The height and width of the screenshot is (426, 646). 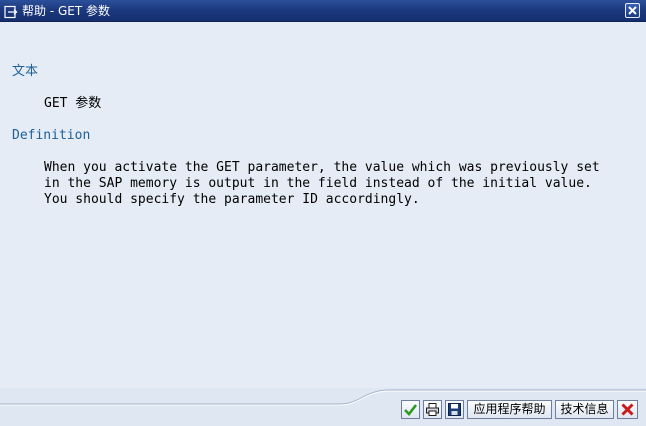 I want to click on technical-info-button: 技术信息, so click(x=584, y=409).